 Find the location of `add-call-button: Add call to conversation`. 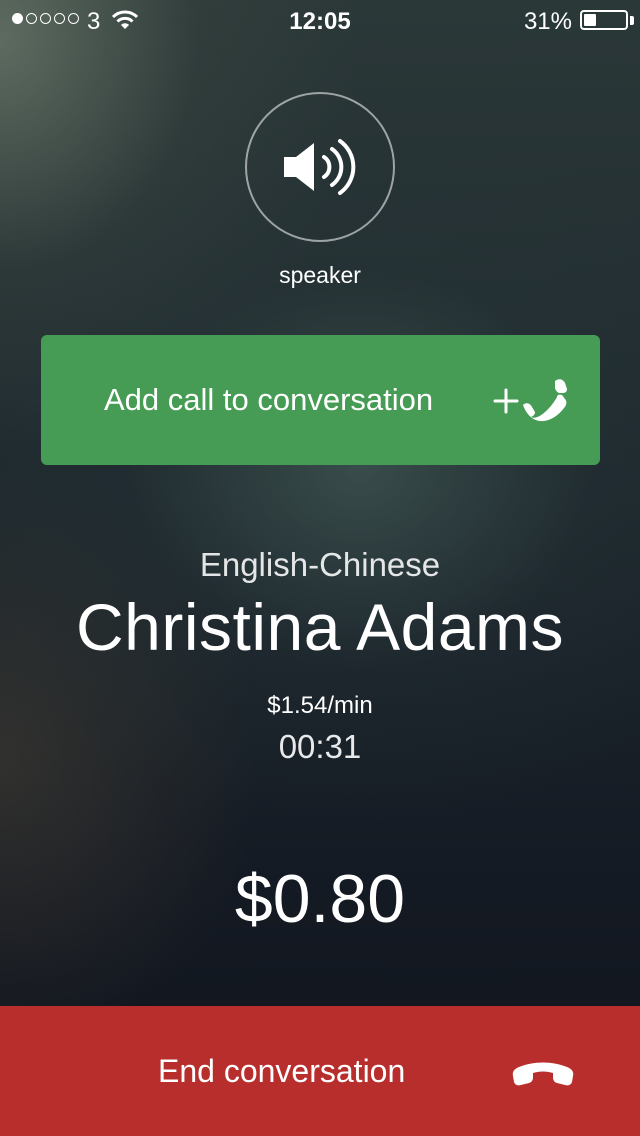

add-call-button: Add call to conversation is located at coordinates (320, 400).